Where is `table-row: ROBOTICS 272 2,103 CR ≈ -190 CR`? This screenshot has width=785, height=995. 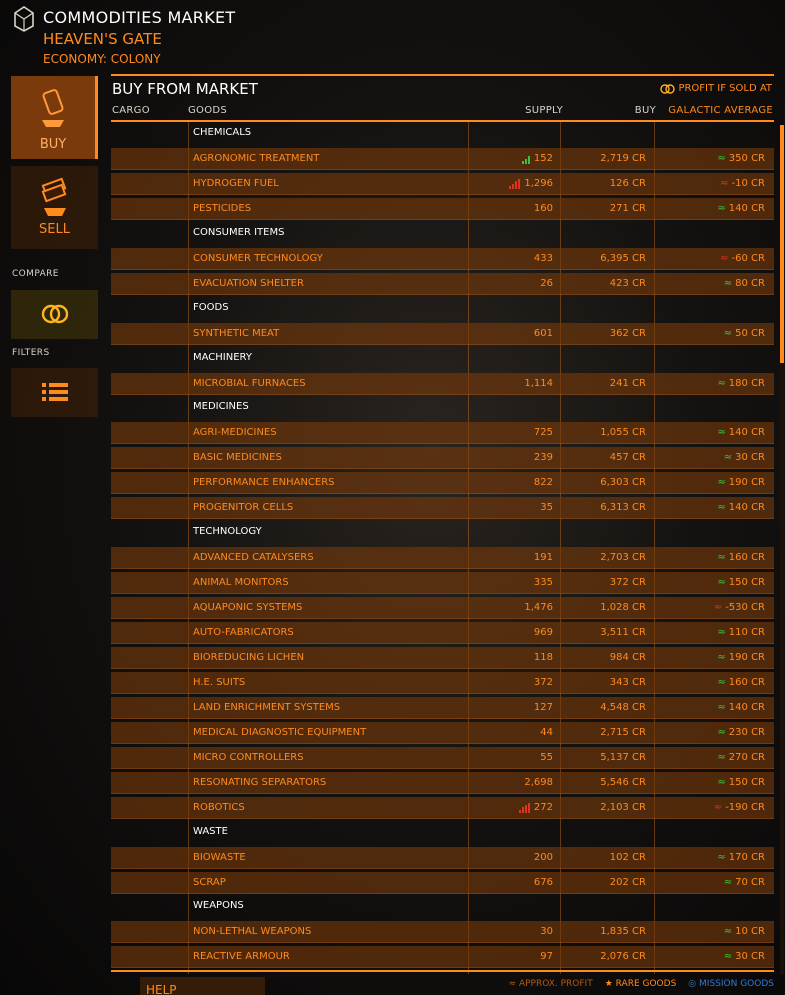
table-row: ROBOTICS 272 2,103 CR ≈ -190 CR is located at coordinates (442, 807).